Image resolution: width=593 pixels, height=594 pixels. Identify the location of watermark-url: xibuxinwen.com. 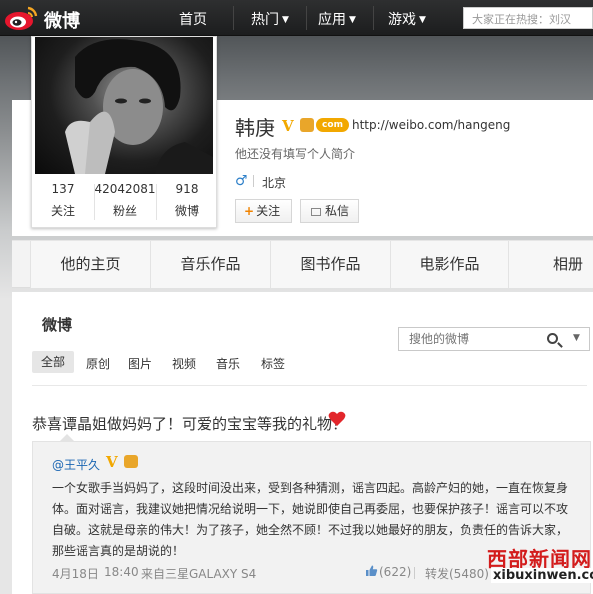
(542, 575).